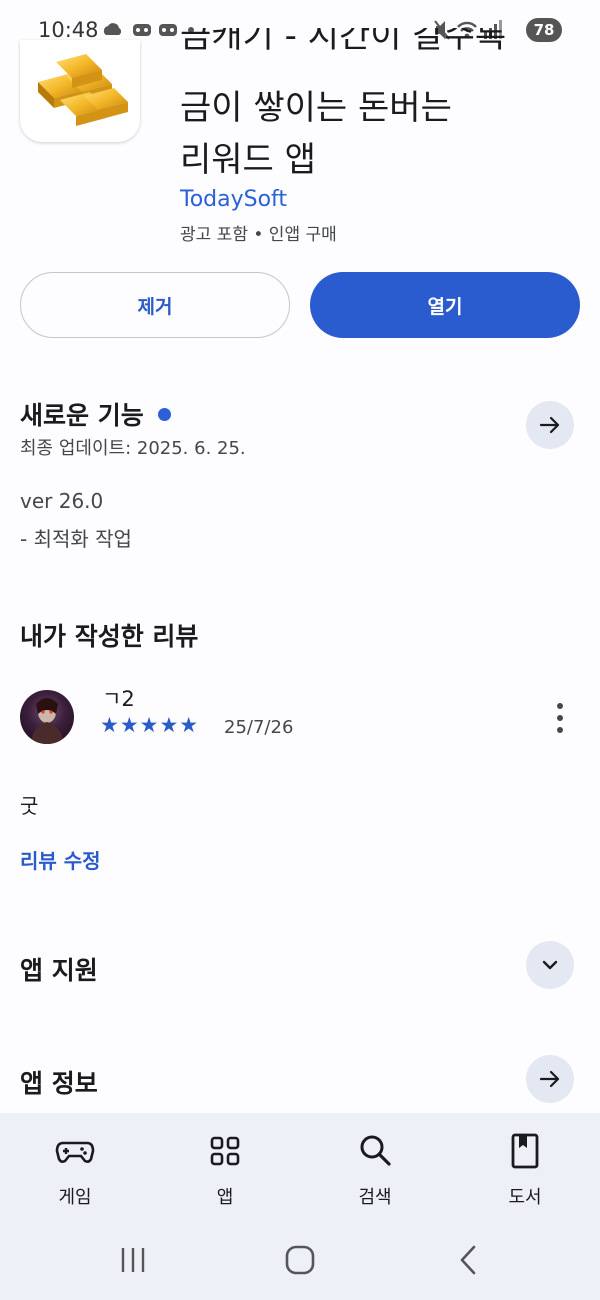 Image resolution: width=600 pixels, height=1300 pixels. I want to click on nav-apps: 앱, so click(225, 1168).